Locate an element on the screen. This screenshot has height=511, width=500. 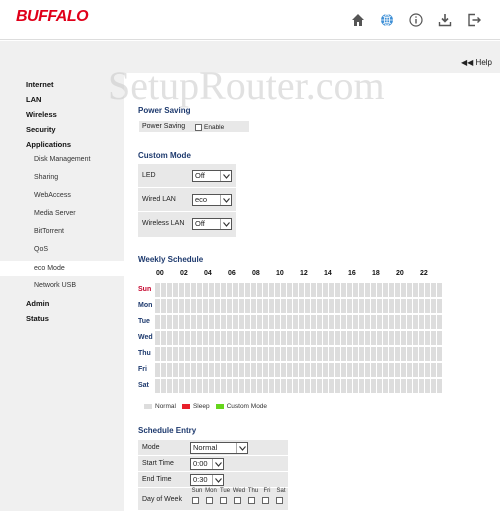
dow-checkbox-wed is located at coordinates (237, 500).